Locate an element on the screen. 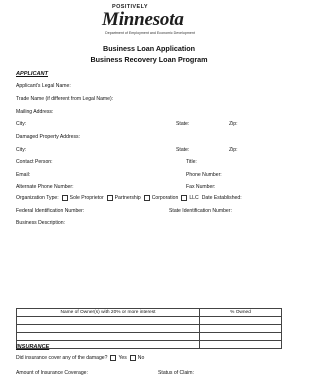  checkbox-corporation: Corporation is located at coordinates (161, 198).